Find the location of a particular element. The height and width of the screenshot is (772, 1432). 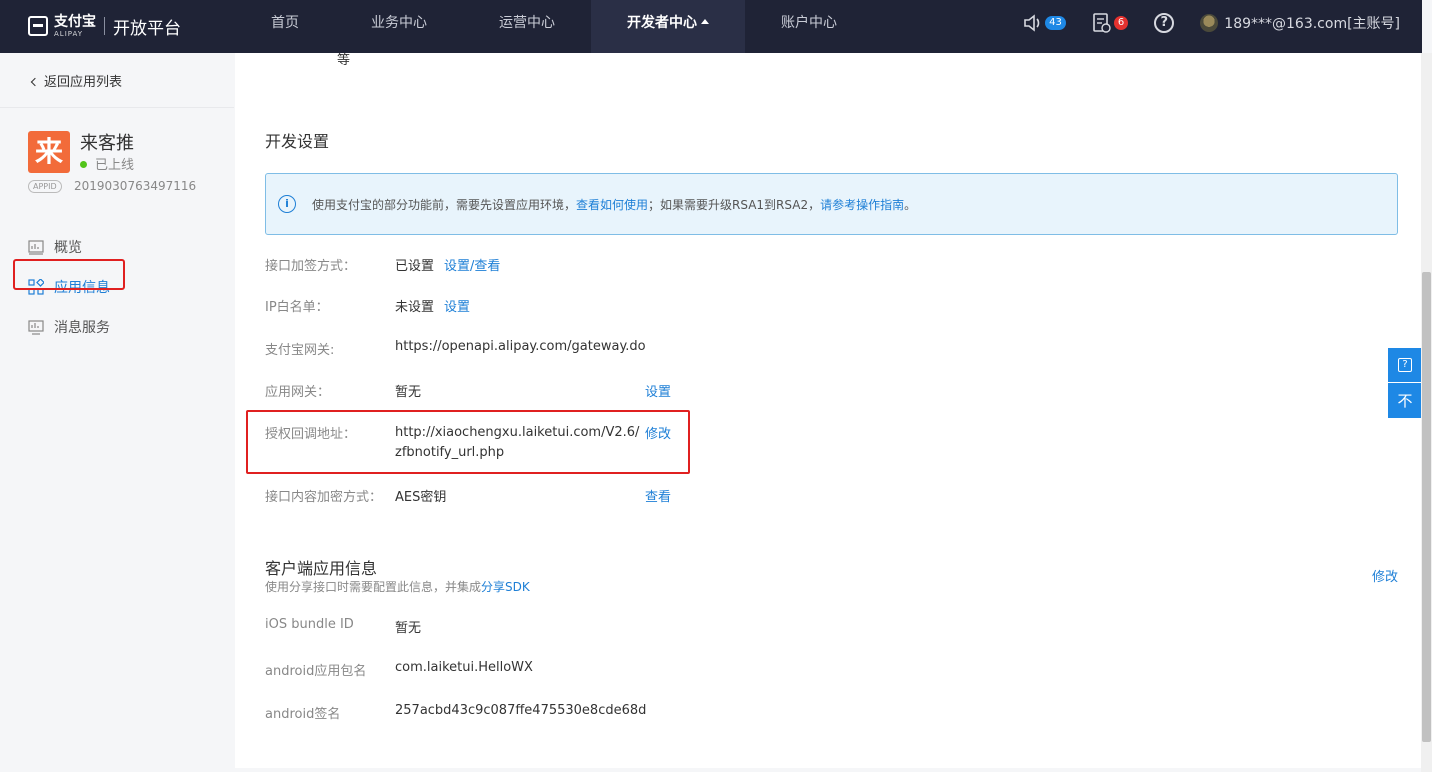

help-button: ? is located at coordinates (1164, 23).